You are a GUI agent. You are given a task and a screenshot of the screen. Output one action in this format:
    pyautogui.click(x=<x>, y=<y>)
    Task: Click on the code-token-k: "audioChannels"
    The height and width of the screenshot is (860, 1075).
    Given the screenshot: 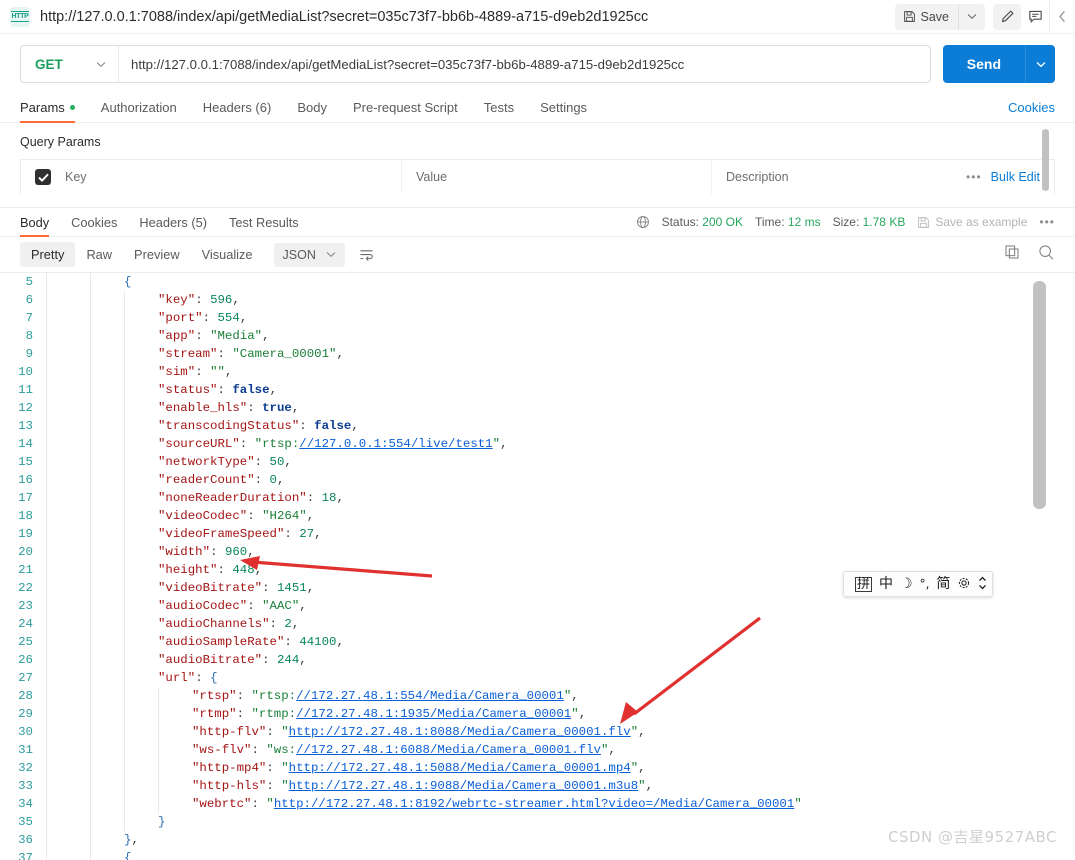 What is the action you would take?
    pyautogui.click(x=214, y=624)
    